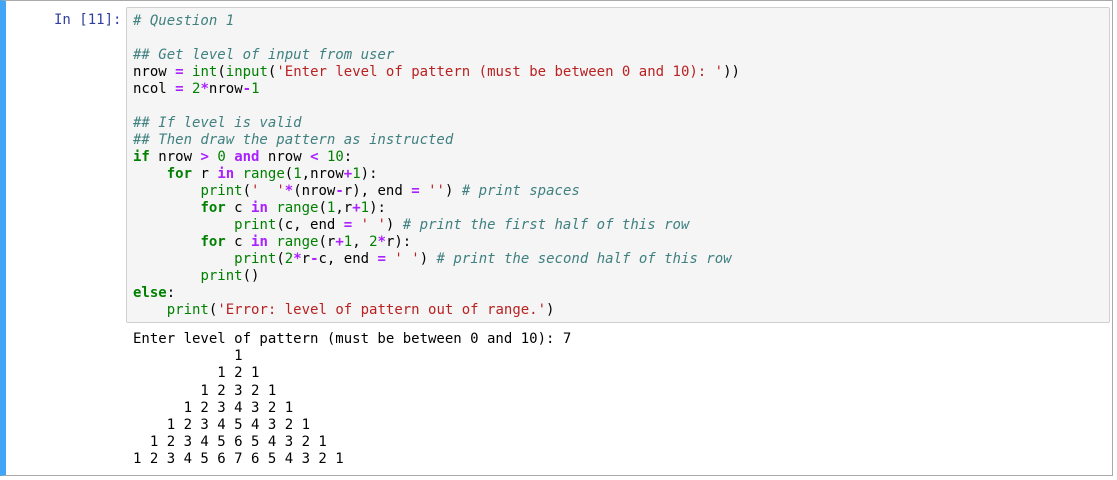  I want to click on code-token: ,, so click(361, 242).